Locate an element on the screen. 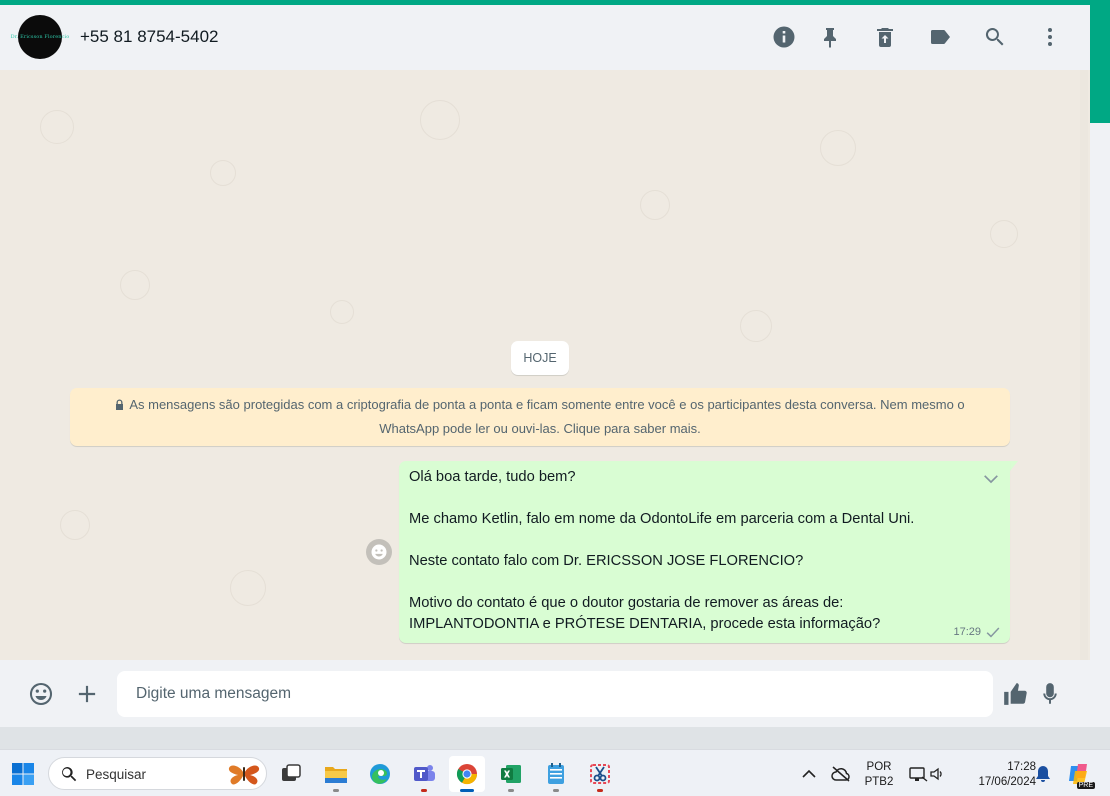  taskbar-notepad is located at coordinates (556, 774).